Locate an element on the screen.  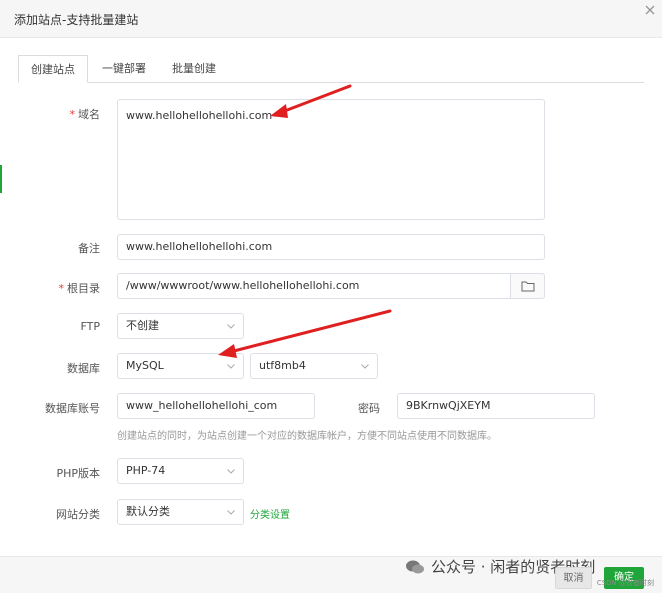
watermark-small: CSDN @贤者时刻 is located at coordinates (625, 583).